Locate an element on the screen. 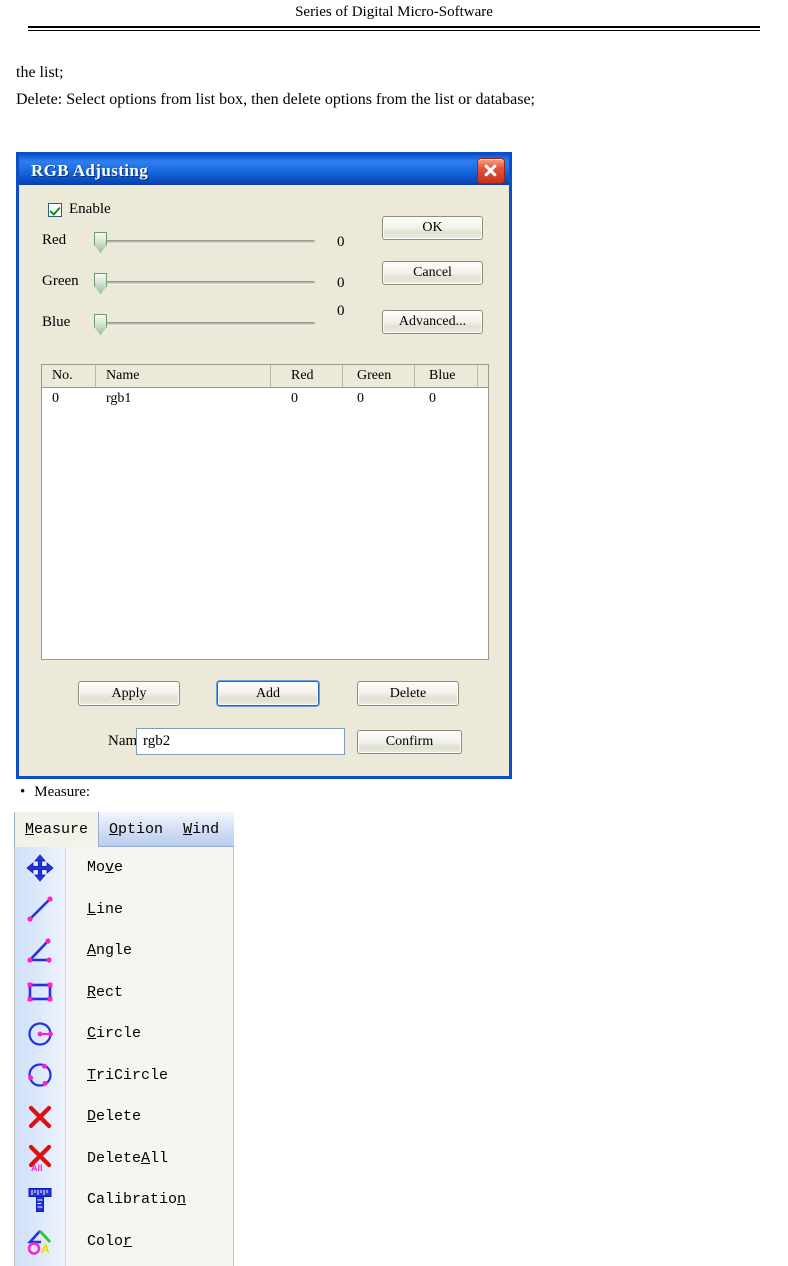  rgb-presets-listbox: No. Name Red Green Blue 0 rgb1 0 0 0 is located at coordinates (265, 512).